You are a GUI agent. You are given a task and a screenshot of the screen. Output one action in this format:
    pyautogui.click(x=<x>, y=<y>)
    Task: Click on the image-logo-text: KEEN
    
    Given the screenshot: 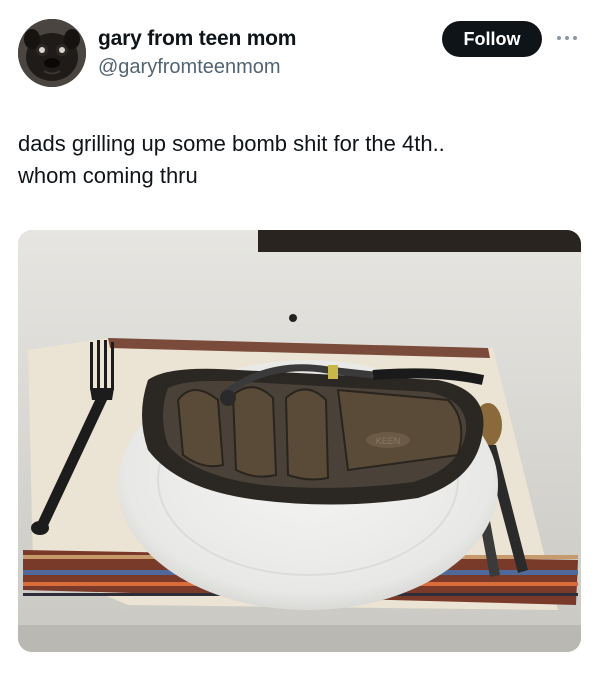 What is the action you would take?
    pyautogui.click(x=388, y=441)
    